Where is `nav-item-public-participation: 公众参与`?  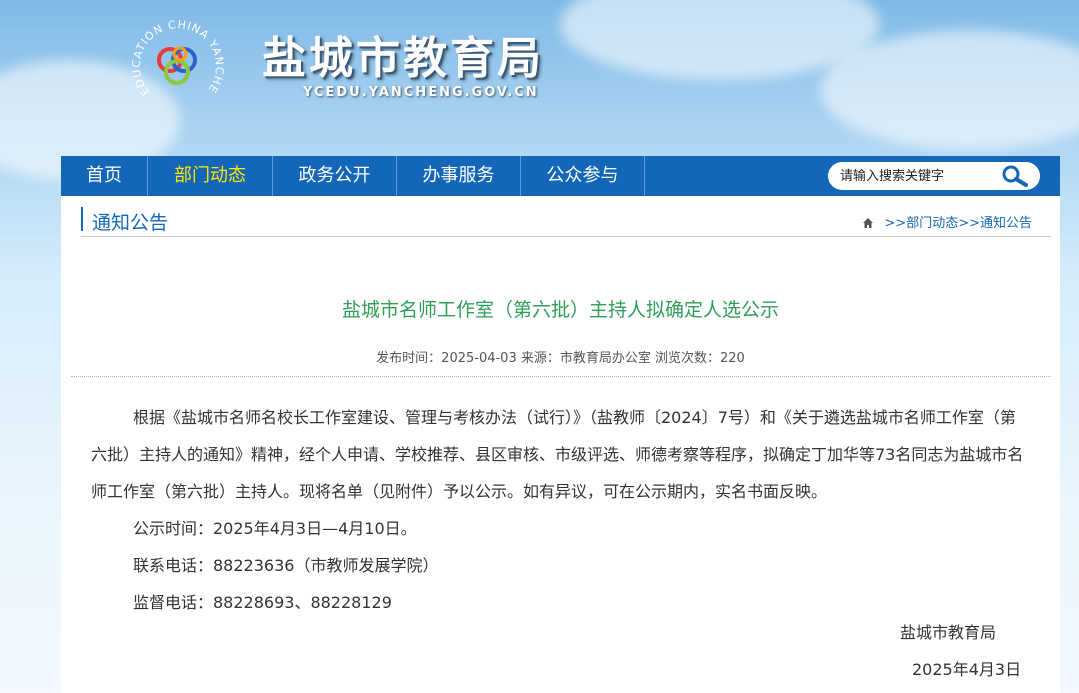 nav-item-public-participation: 公众参与 is located at coordinates (583, 176).